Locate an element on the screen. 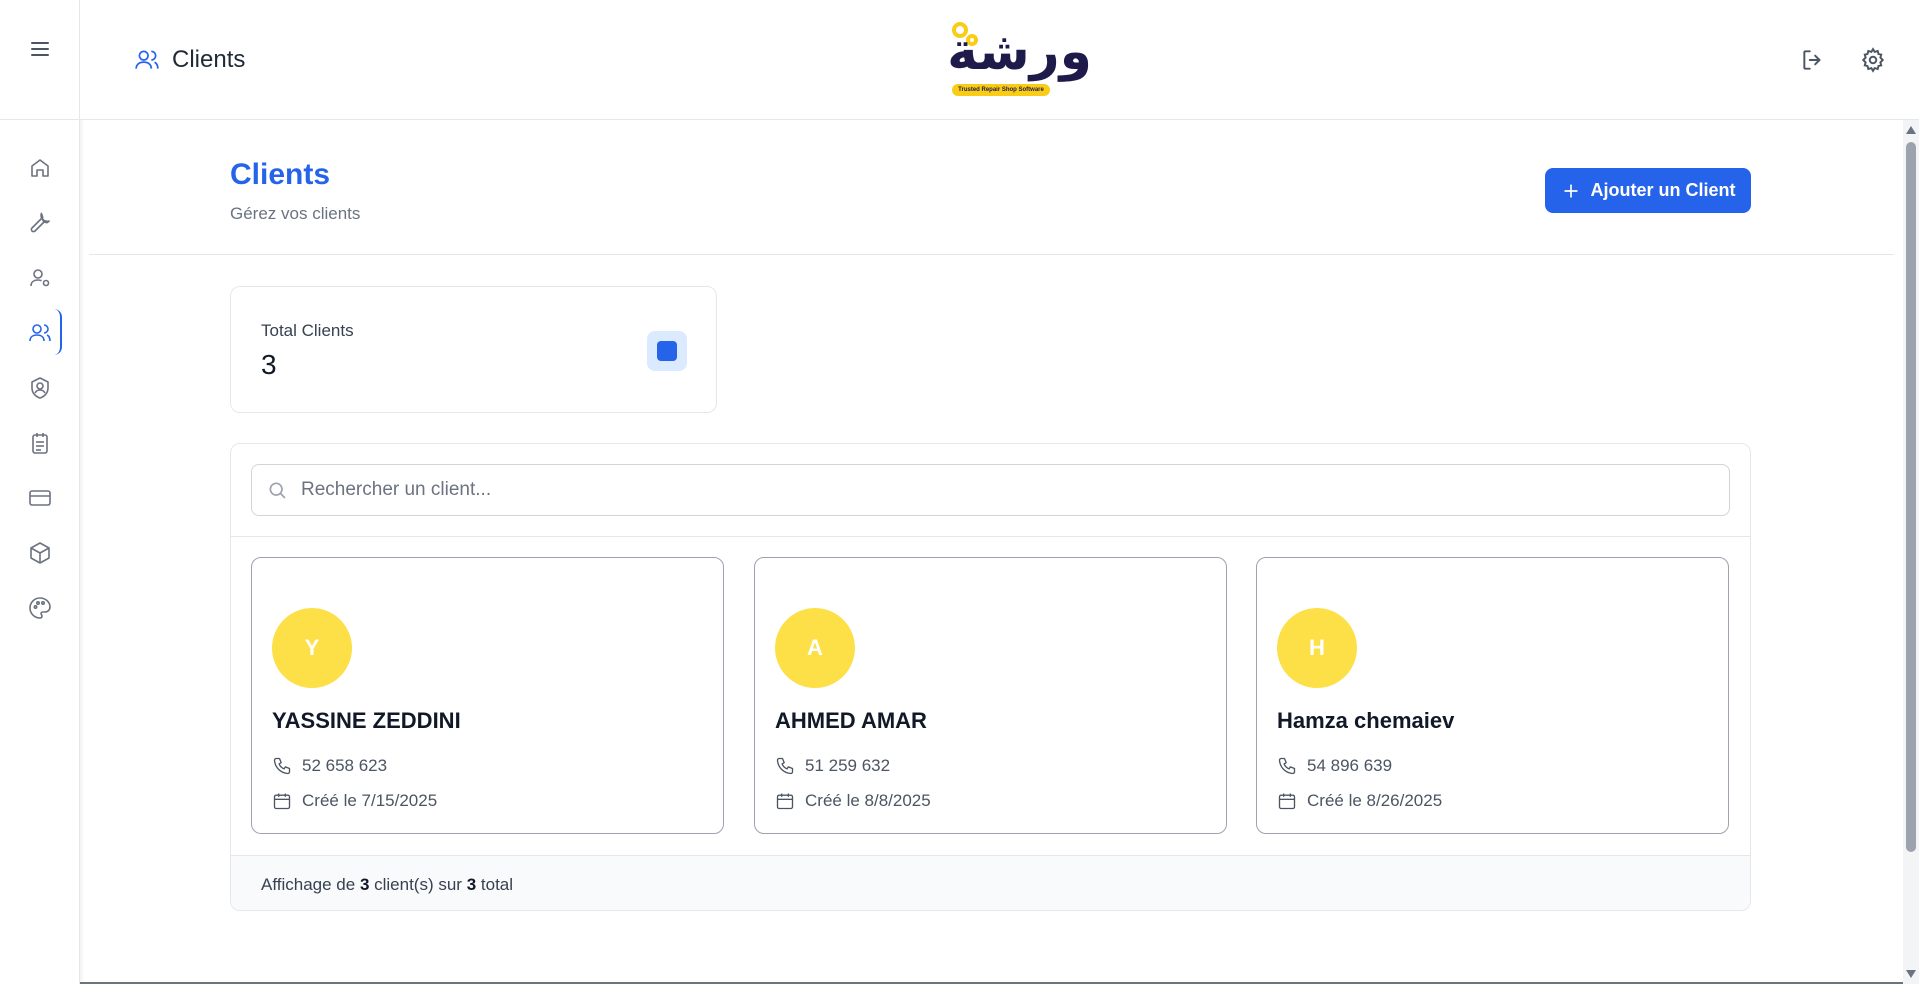 This screenshot has height=984, width=1919. client-phone-row: 52 658 623 is located at coordinates (329, 766).